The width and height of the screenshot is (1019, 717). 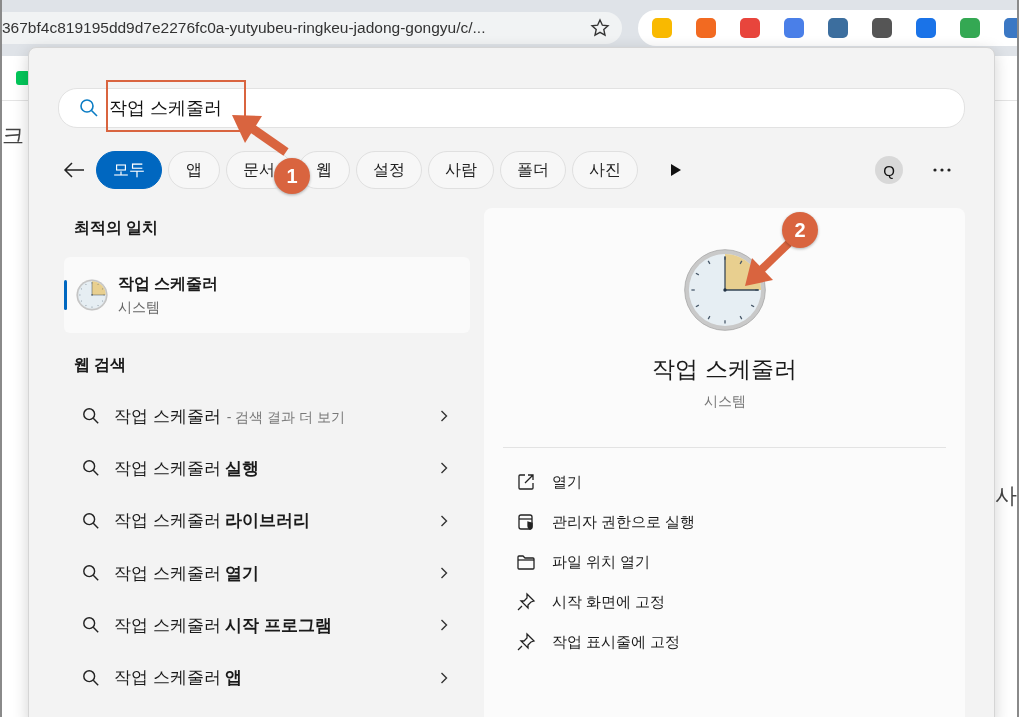 What do you see at coordinates (600, 28) in the screenshot?
I see `star-icon` at bounding box center [600, 28].